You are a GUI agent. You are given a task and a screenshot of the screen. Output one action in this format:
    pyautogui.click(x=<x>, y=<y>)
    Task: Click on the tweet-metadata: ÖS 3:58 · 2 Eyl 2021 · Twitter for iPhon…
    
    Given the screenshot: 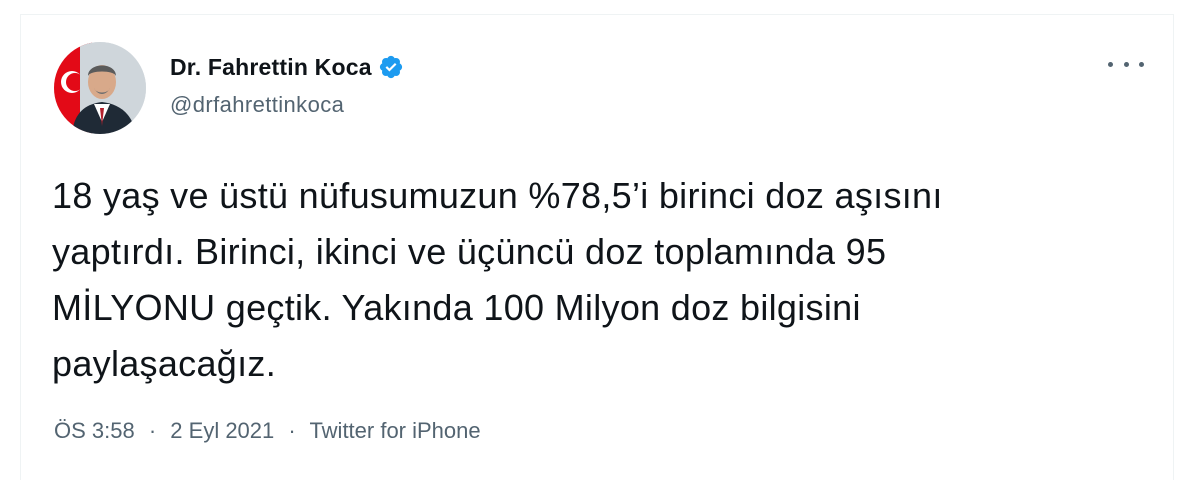 What is the action you would take?
    pyautogui.click(x=267, y=431)
    